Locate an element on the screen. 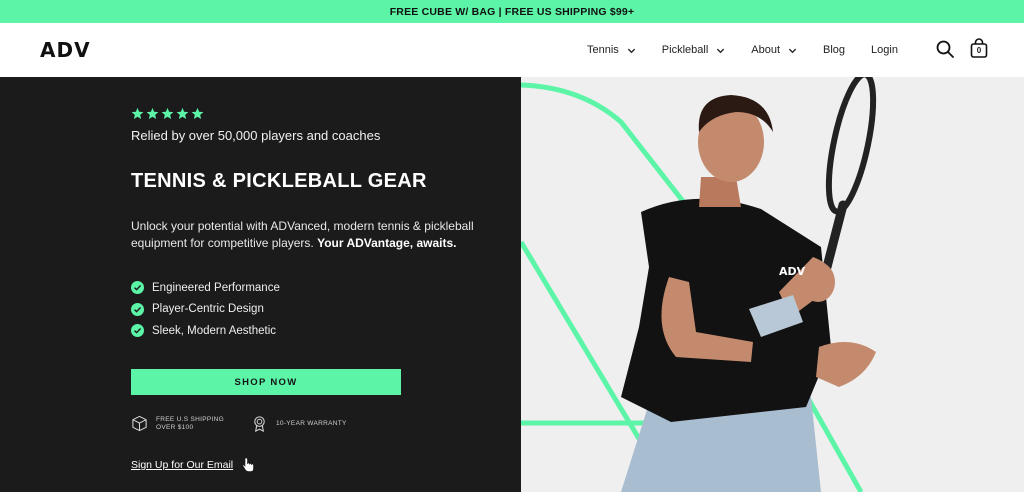 Image resolution: width=1024 pixels, height=492 pixels. feature-label: Player-Centric Design is located at coordinates (208, 309).